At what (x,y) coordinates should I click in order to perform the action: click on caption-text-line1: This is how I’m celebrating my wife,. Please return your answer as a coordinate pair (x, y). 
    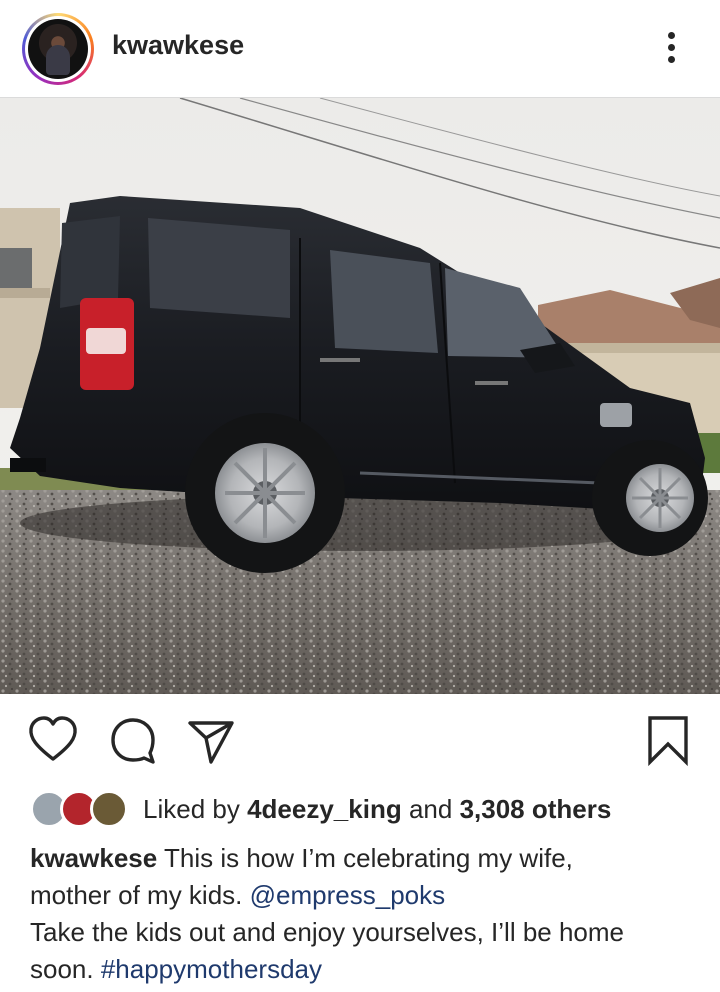
    Looking at the image, I should click on (368, 858).